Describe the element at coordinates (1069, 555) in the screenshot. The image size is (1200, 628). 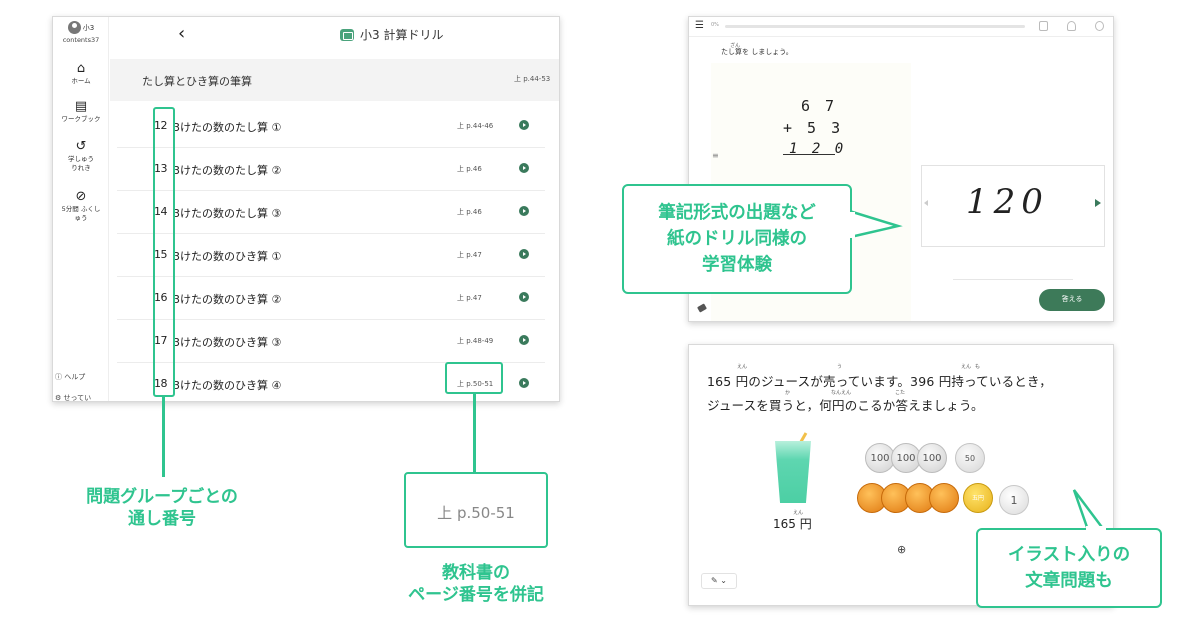
I see `bubble-line: イラスト入りの` at that location.